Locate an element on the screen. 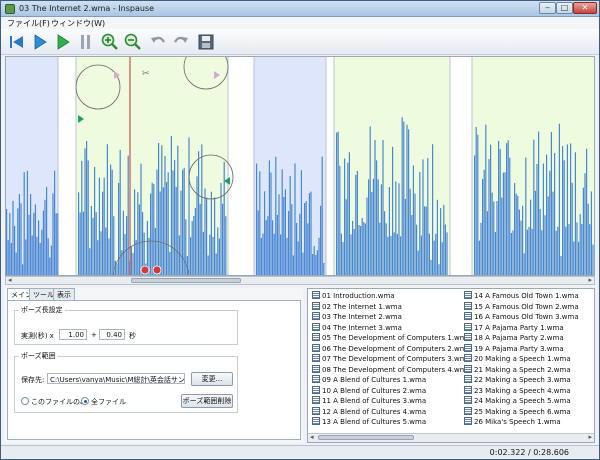 The height and width of the screenshot is (460, 600). close-button: ✕ is located at coordinates (585, 8).